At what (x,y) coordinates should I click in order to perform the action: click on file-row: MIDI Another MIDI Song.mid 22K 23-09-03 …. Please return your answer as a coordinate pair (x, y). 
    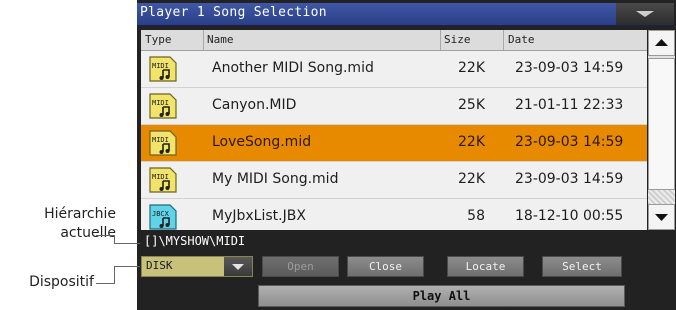
    Looking at the image, I should click on (394, 69).